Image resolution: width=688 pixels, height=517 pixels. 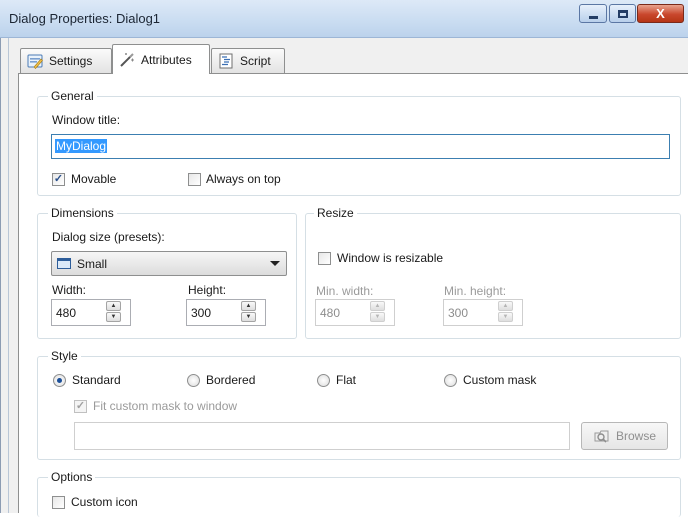 What do you see at coordinates (255, 61) in the screenshot?
I see `tab-script-label: Script` at bounding box center [255, 61].